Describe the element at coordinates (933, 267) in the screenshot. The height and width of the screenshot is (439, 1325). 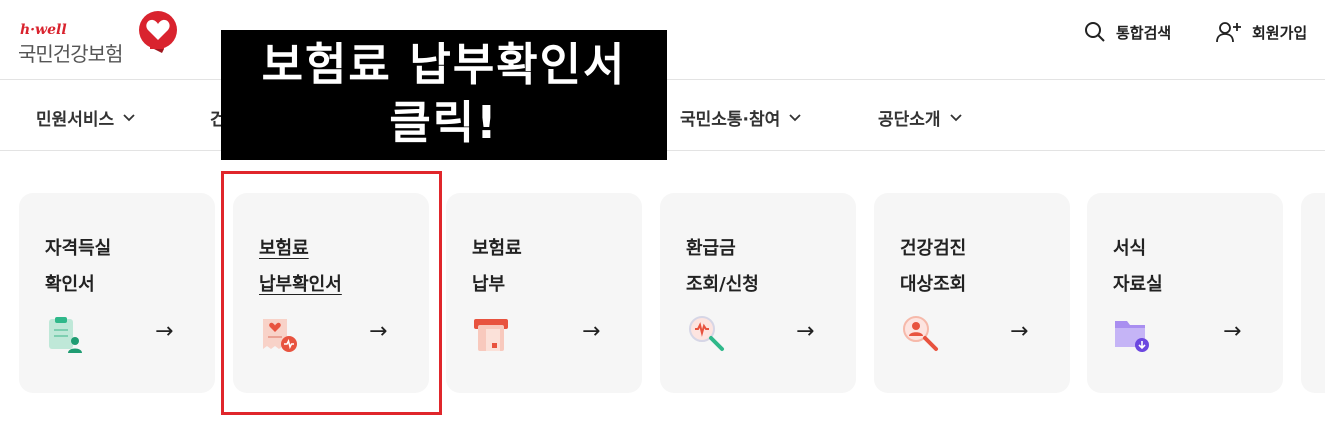
I see `card-title: 건강검진 대상조회` at that location.